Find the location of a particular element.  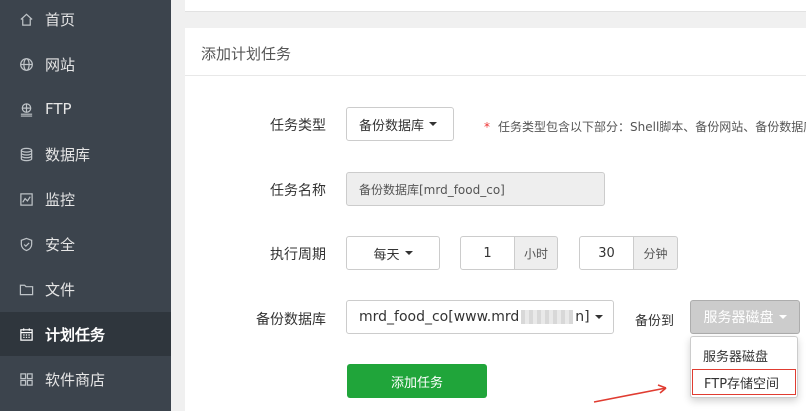

task-type-value: 备份数据库 is located at coordinates (392, 126).